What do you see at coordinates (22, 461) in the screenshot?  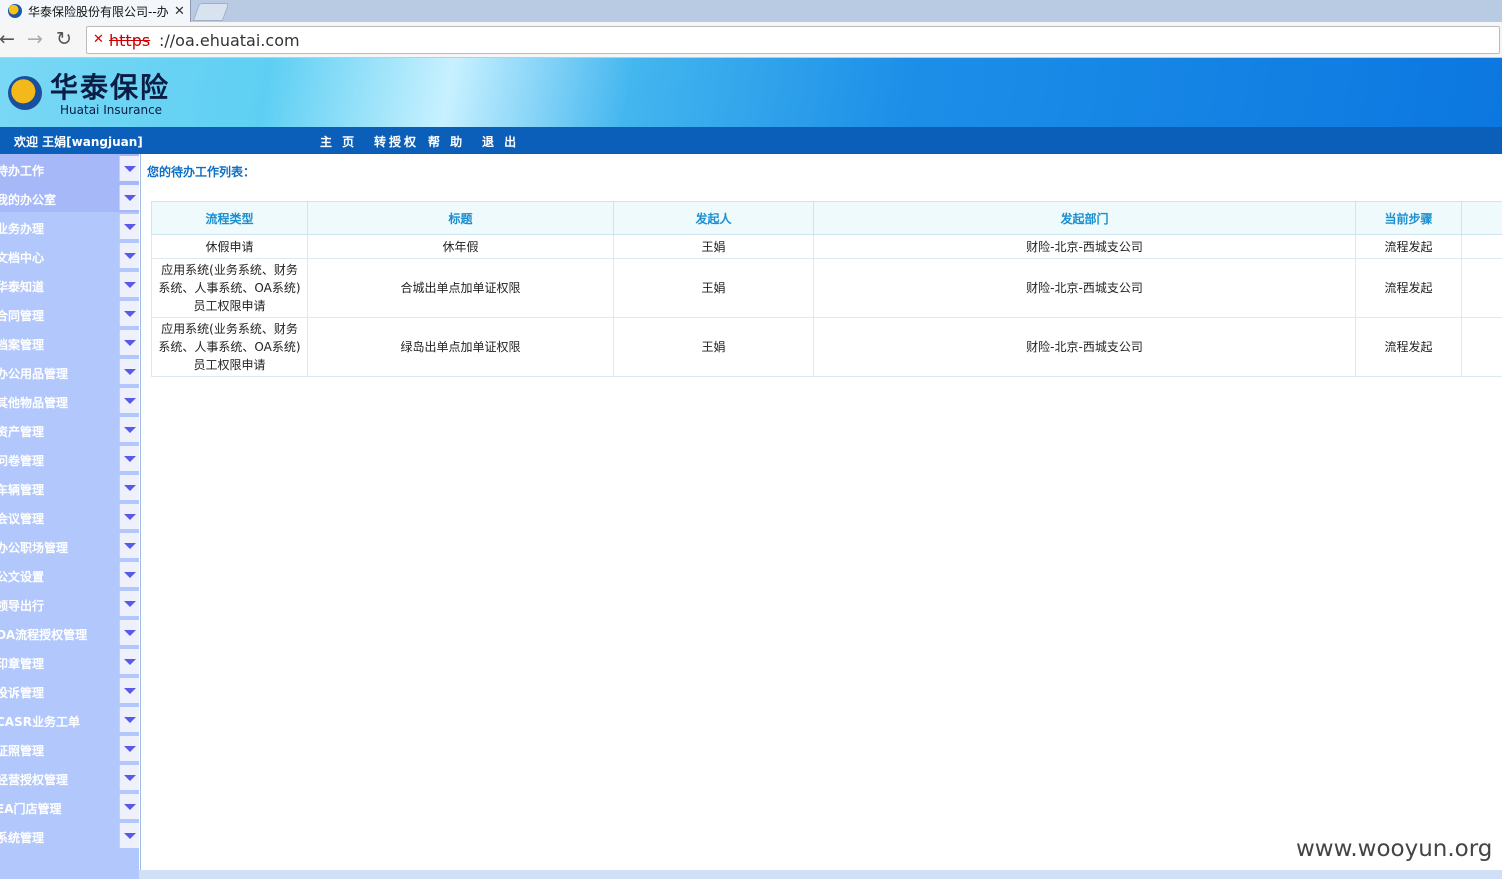 I see `sidebar-item-label: 问卷管理` at bounding box center [22, 461].